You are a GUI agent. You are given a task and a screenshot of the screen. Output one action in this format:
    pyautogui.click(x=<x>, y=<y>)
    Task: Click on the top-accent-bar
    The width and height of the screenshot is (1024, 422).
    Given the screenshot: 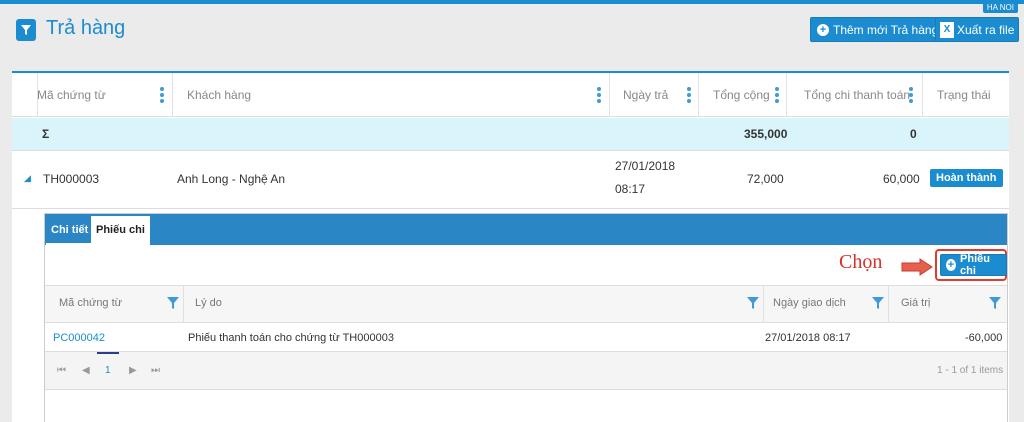 What is the action you would take?
    pyautogui.click(x=512, y=2)
    